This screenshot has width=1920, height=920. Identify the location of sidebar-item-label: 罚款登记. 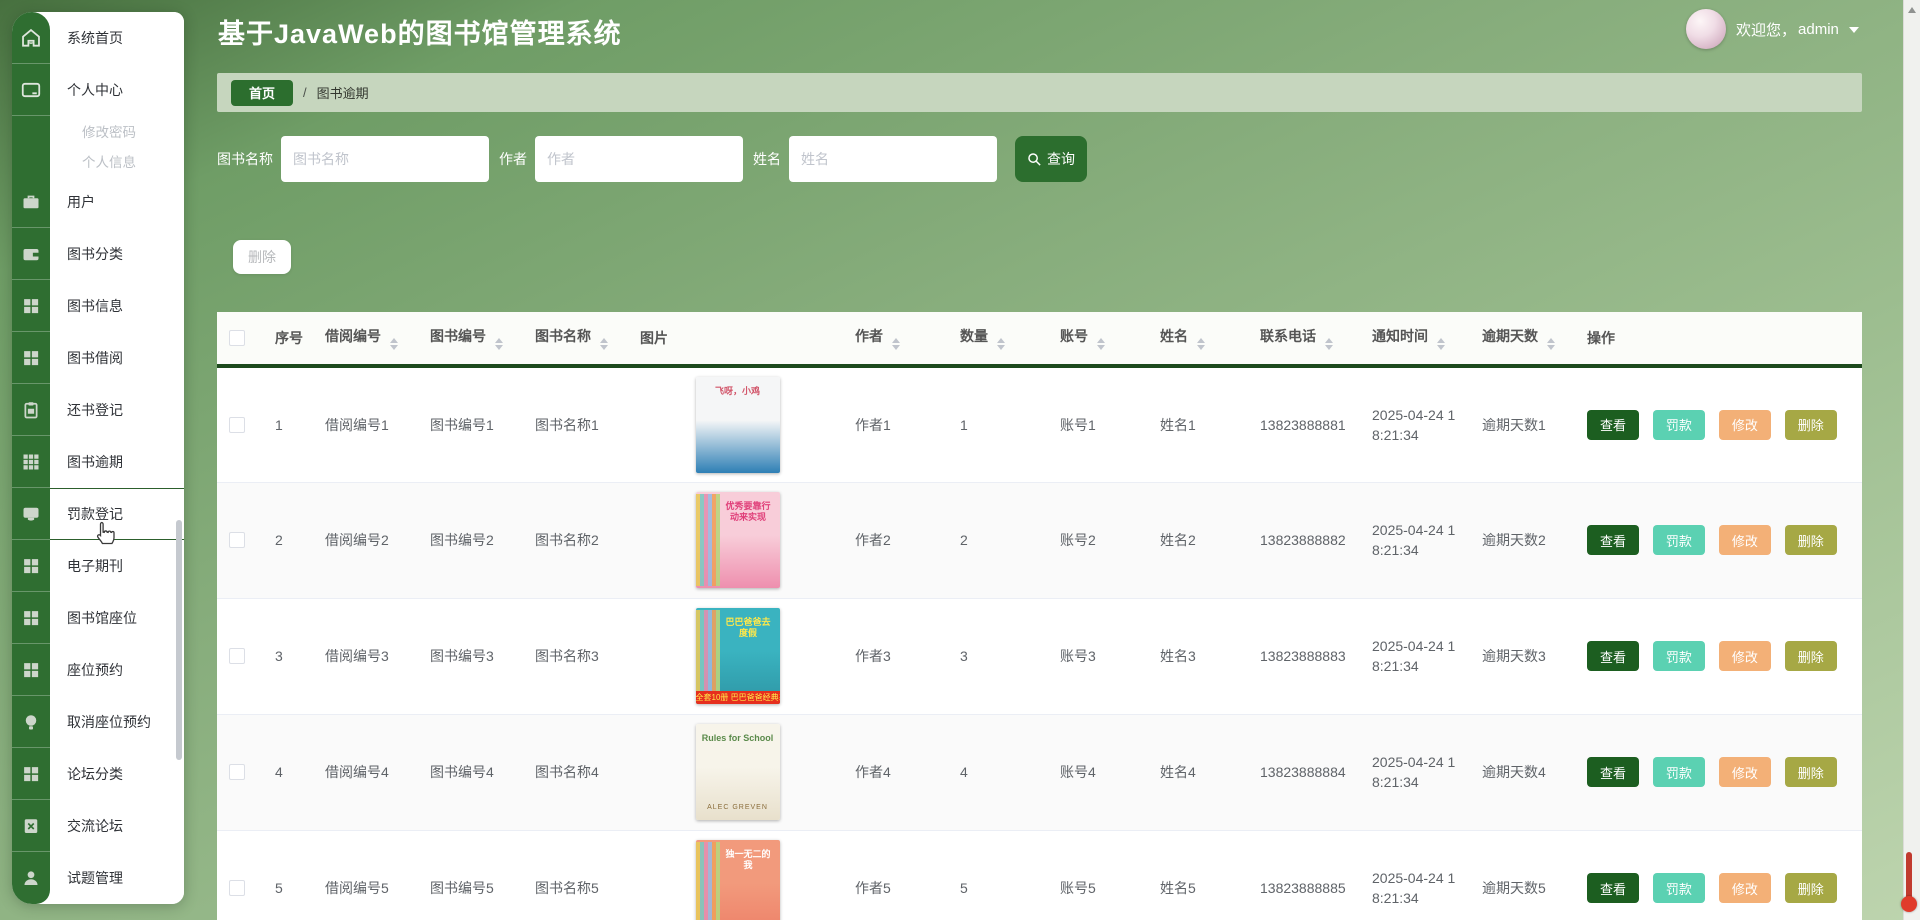
(117, 514).